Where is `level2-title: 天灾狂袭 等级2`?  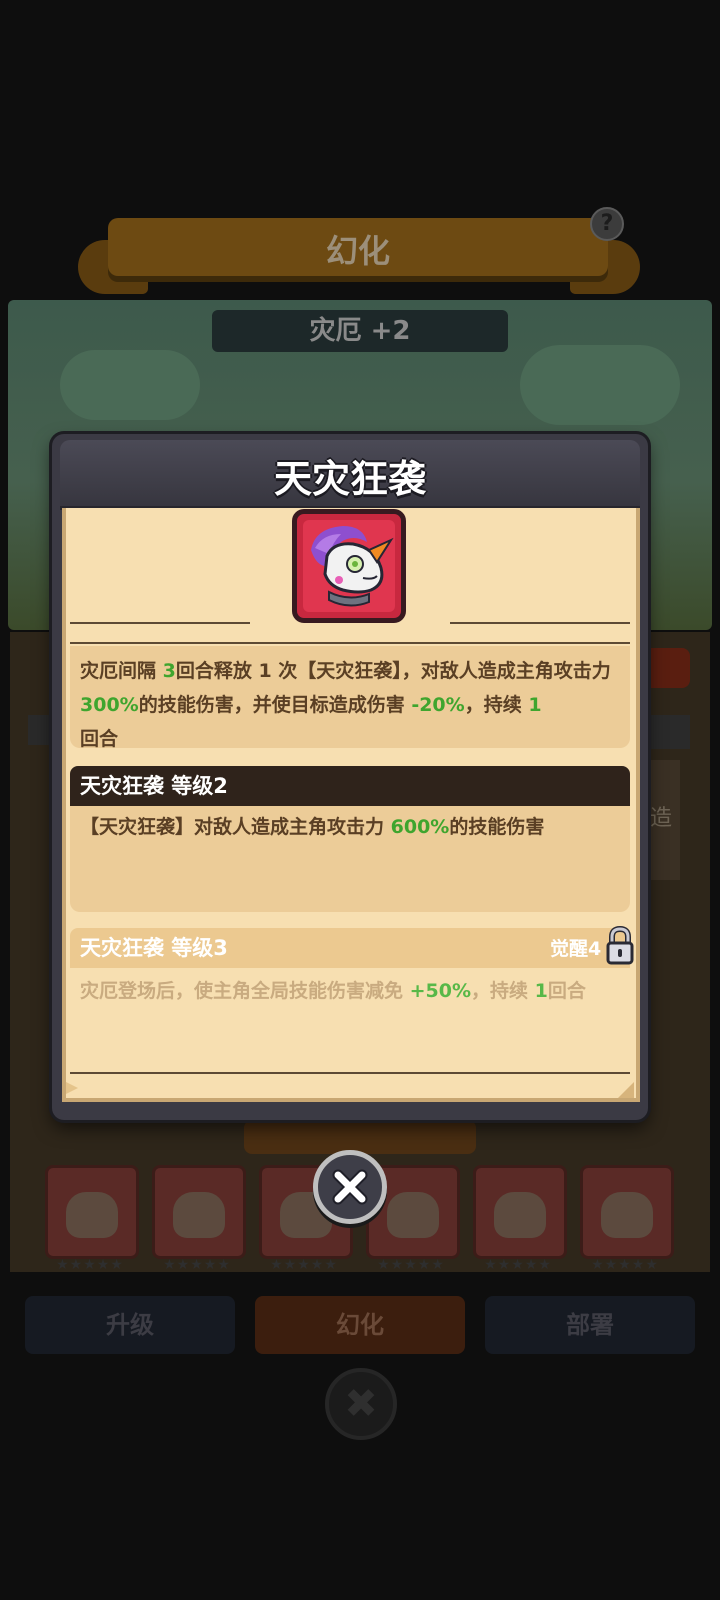
level2-title: 天灾狂袭 等级2 is located at coordinates (350, 786).